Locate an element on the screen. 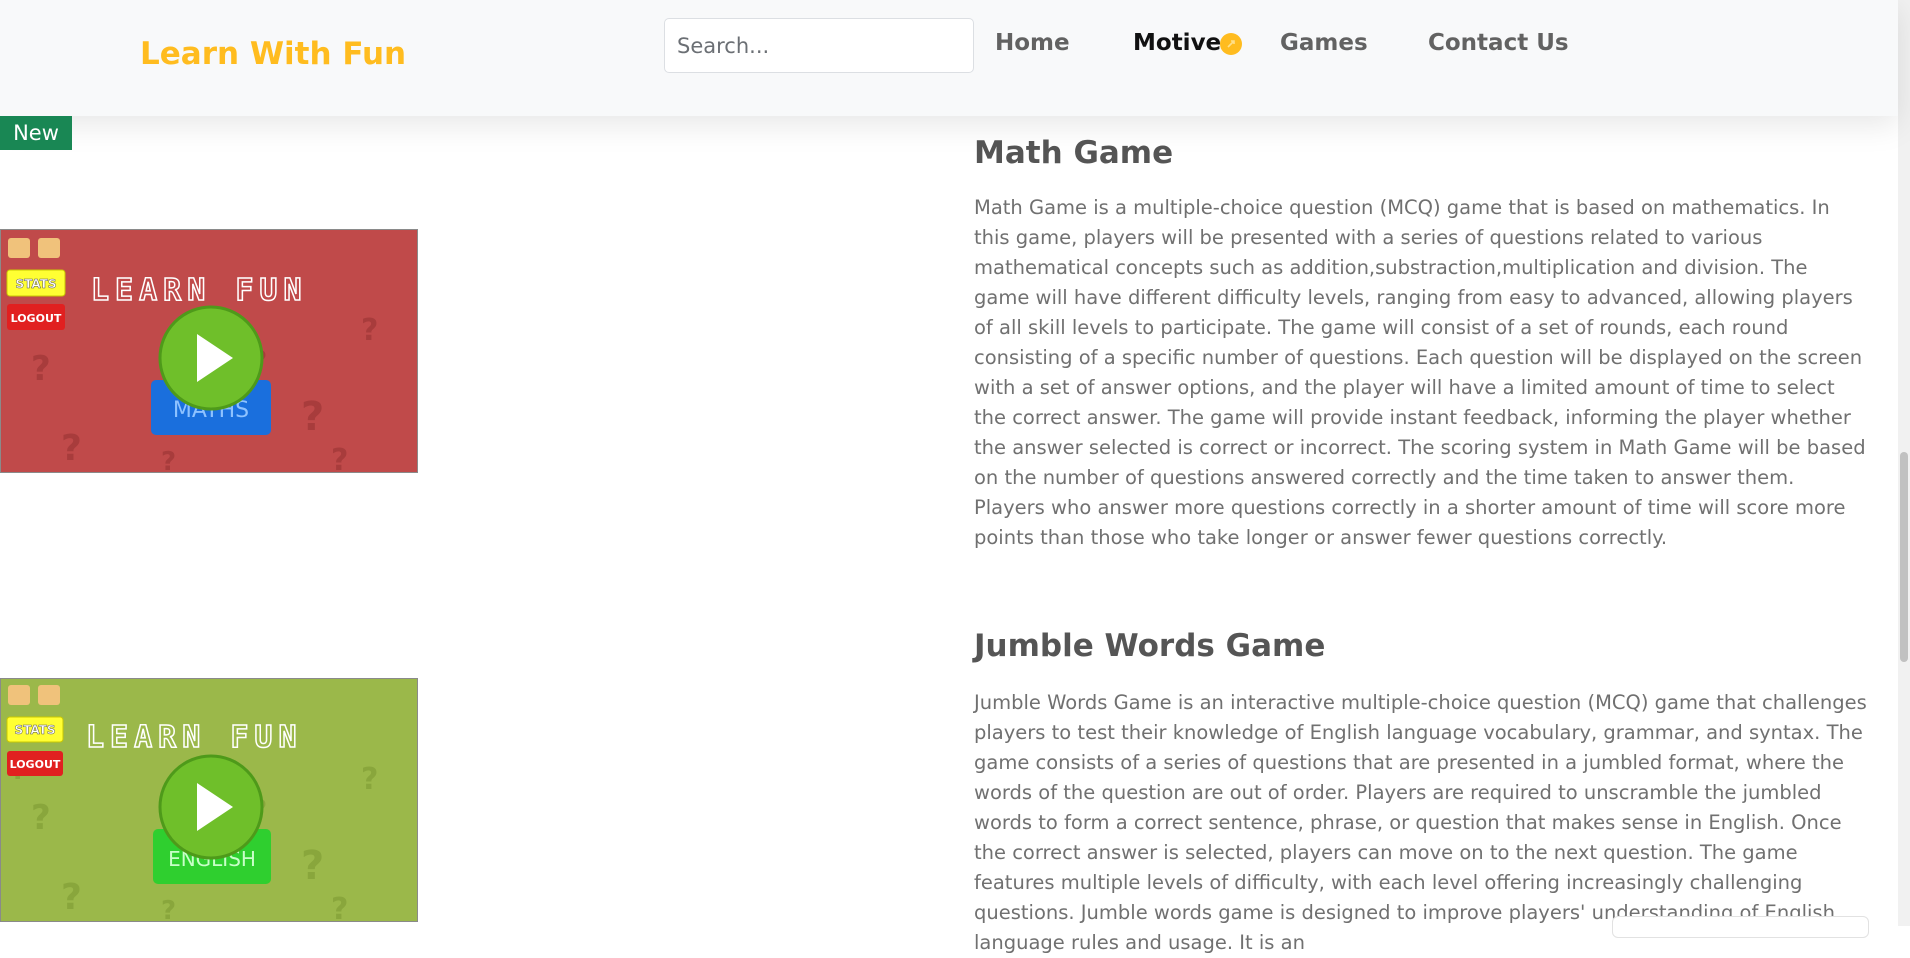 This screenshot has height=958, width=1910. scrollbar is located at coordinates (1904, 463).